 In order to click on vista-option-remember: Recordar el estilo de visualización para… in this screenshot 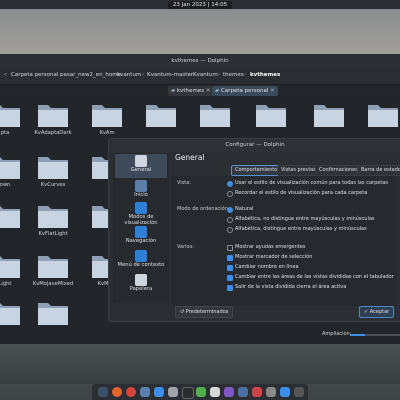, I will do `click(297, 193)`.